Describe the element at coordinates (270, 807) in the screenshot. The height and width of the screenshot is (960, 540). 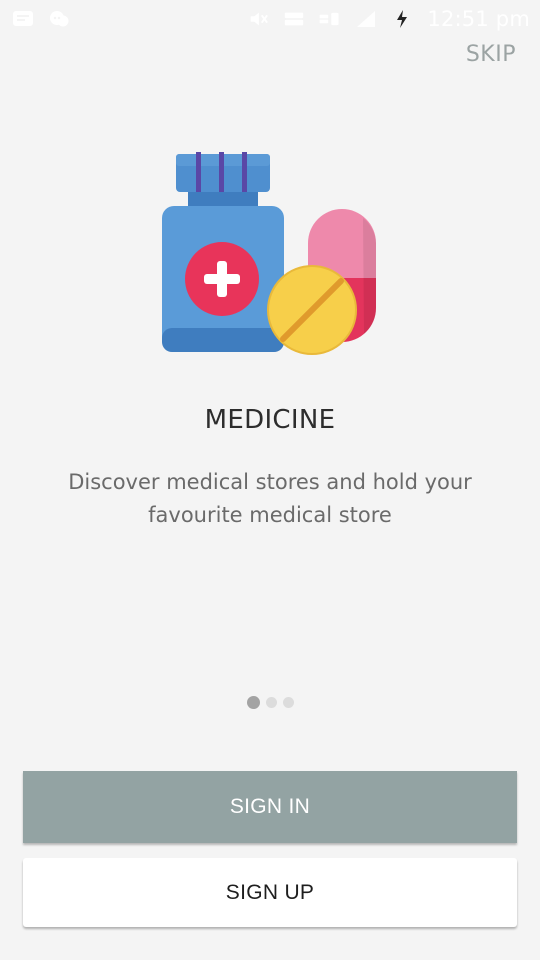
I see `sign-in-button: SIGN IN` at that location.